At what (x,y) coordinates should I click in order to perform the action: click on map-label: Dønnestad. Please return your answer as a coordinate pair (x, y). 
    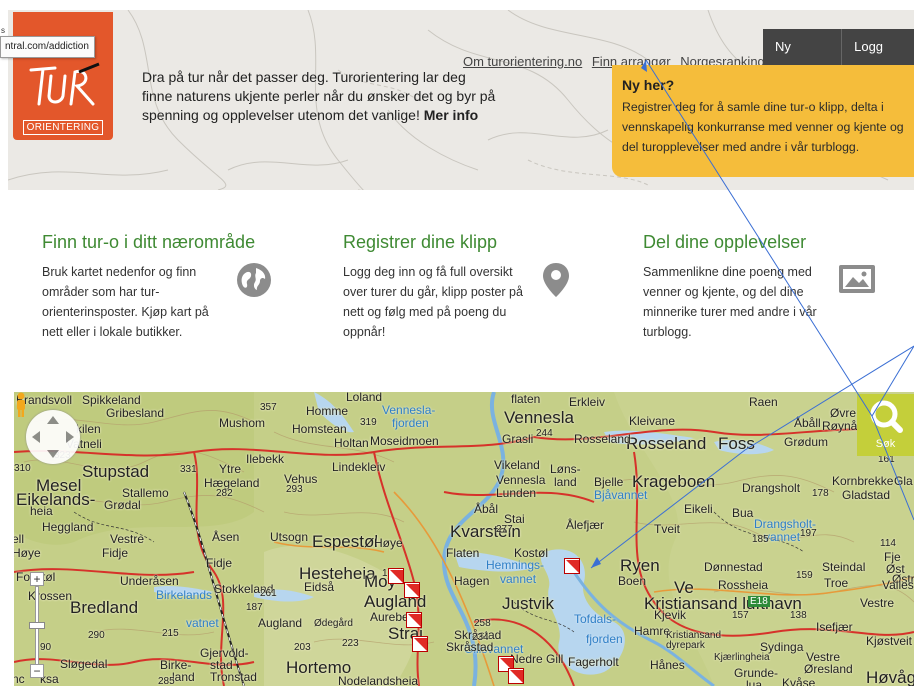
    Looking at the image, I should click on (733, 567).